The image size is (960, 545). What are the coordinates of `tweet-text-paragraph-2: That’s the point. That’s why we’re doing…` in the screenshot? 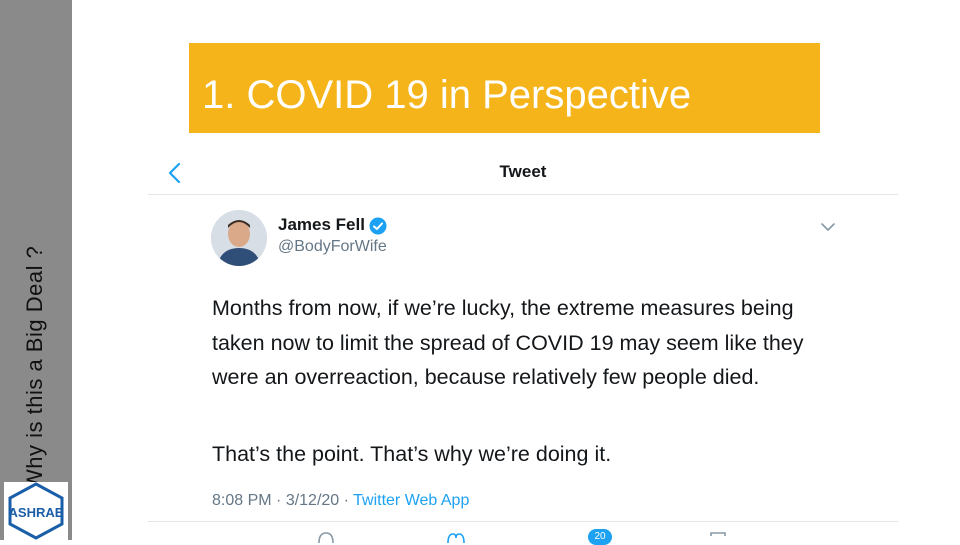 It's located at (412, 454).